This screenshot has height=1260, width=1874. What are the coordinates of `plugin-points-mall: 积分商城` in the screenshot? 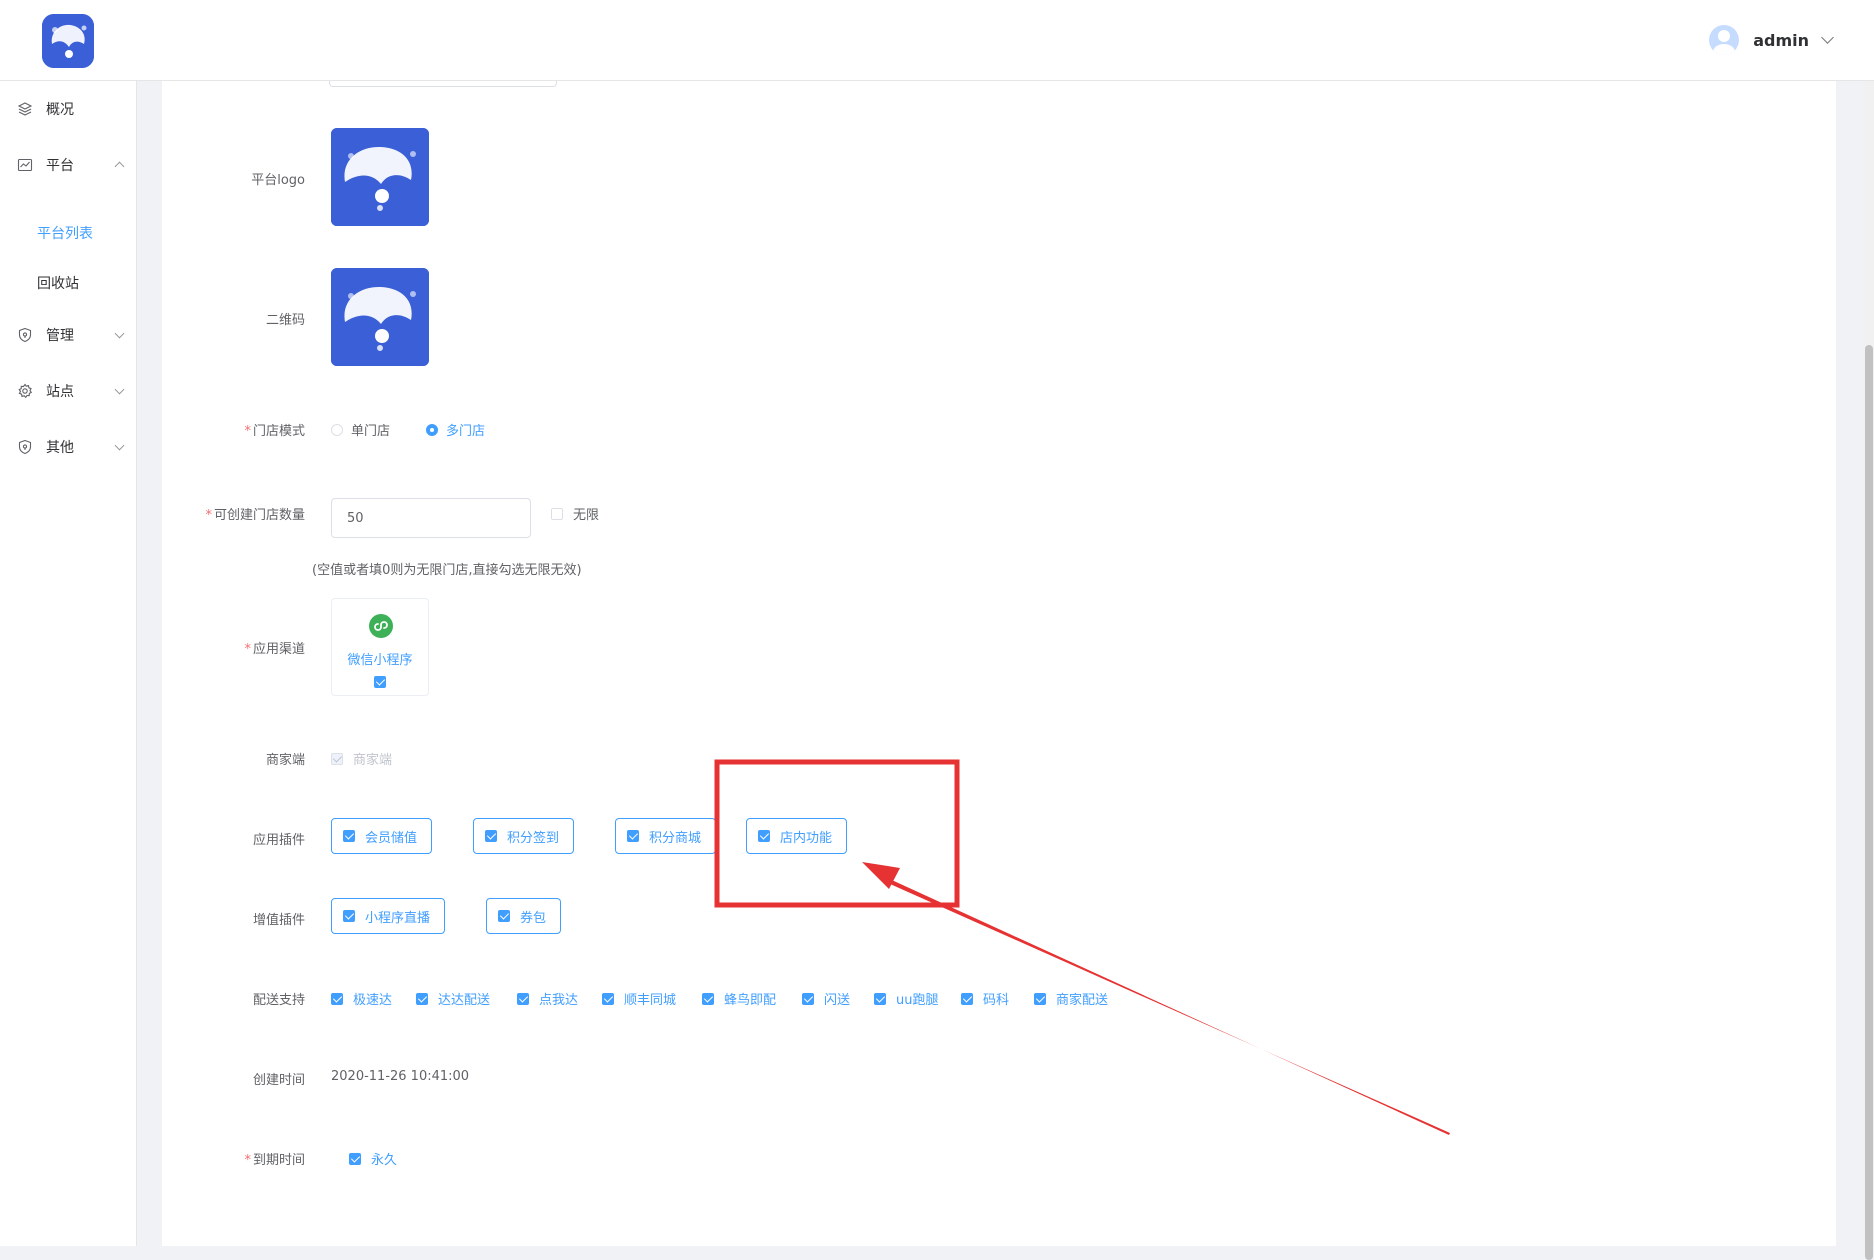 It's located at (666, 836).